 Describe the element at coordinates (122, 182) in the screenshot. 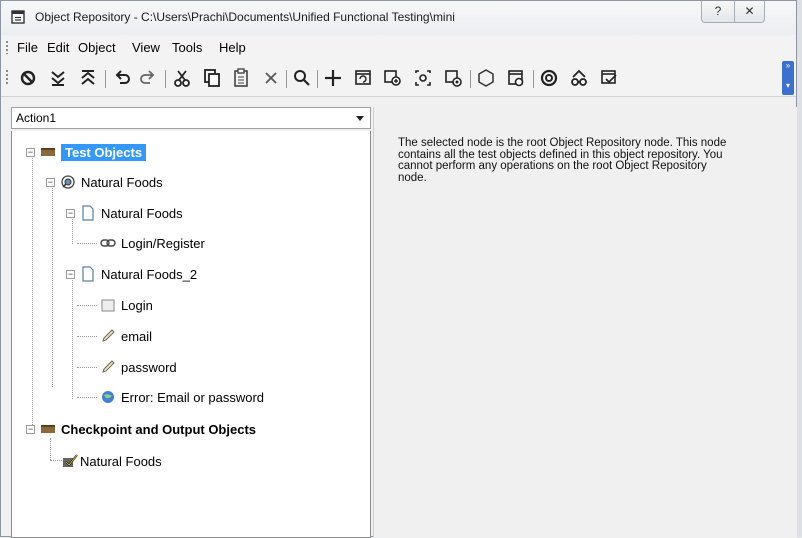

I see `tree-label-browser: Natural Foods` at that location.